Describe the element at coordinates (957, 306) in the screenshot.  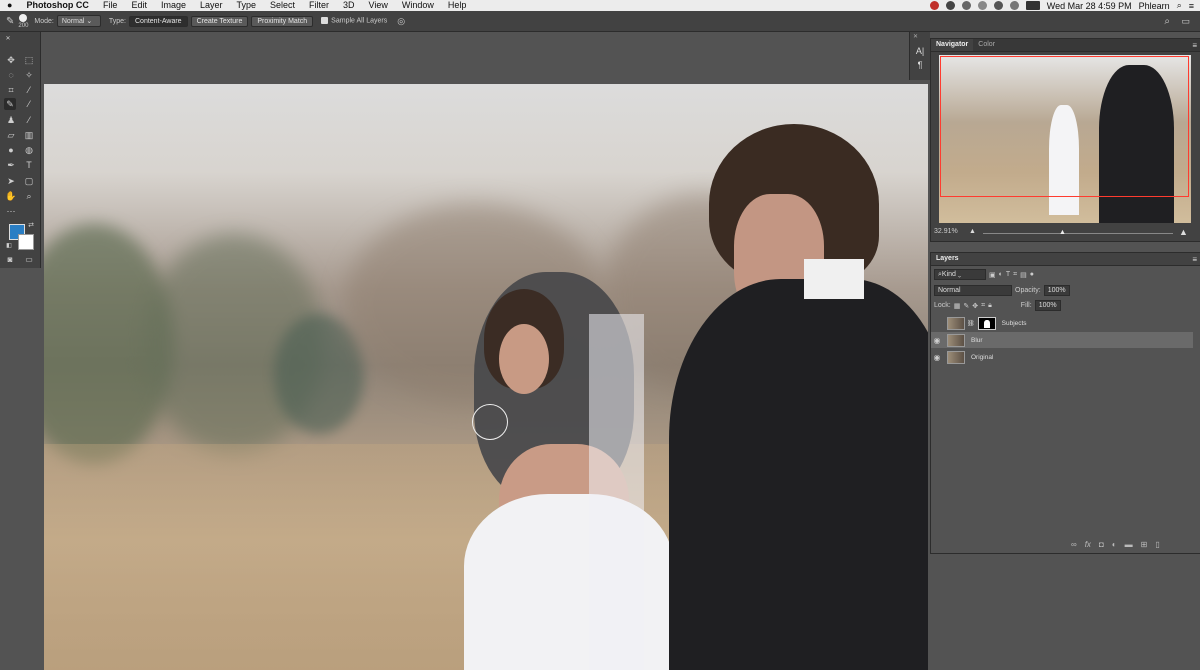
I see `lock-transparent-icon: ▦` at that location.